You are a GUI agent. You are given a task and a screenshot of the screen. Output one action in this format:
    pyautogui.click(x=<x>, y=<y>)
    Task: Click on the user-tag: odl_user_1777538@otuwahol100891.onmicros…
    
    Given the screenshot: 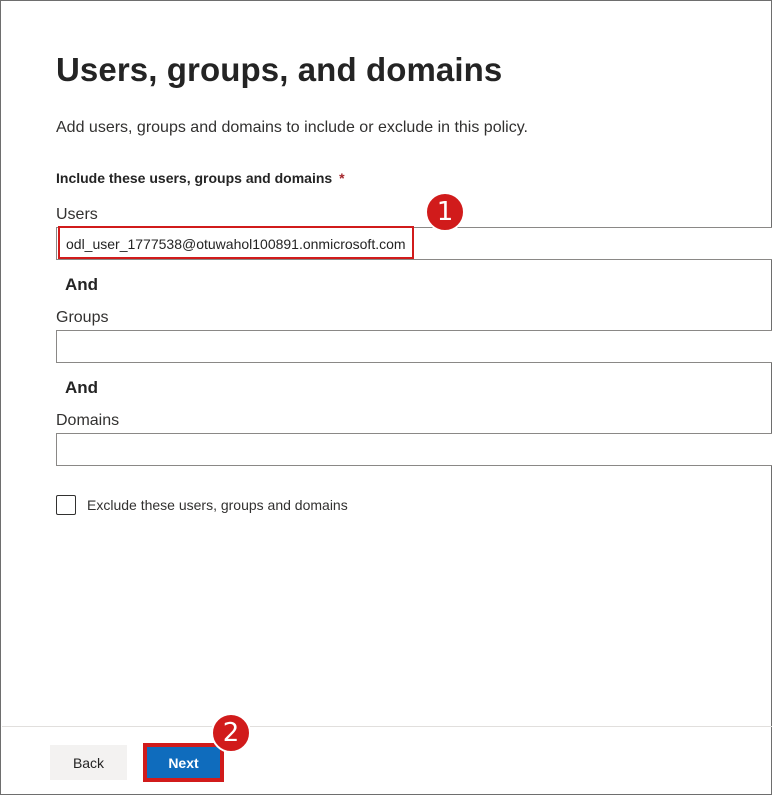 What is the action you would take?
    pyautogui.click(x=236, y=242)
    